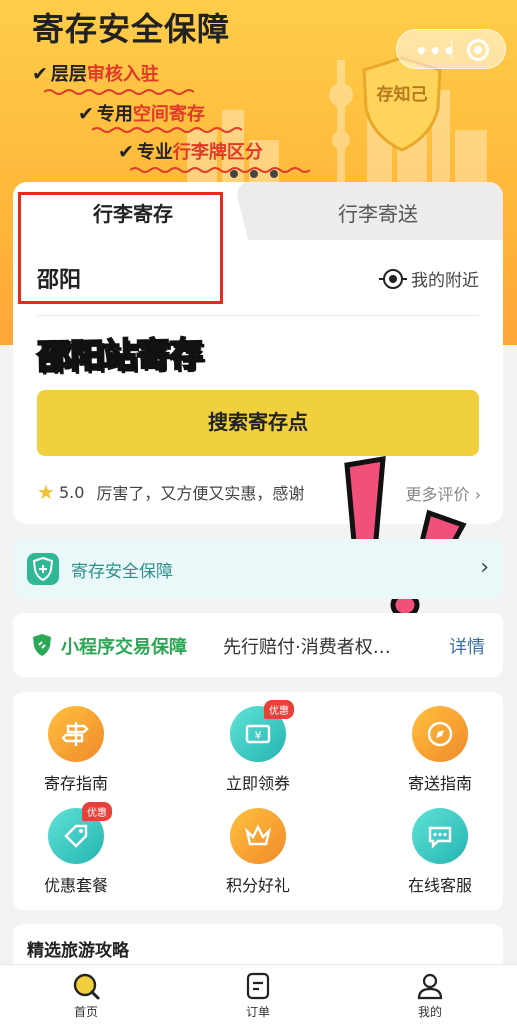 The width and height of the screenshot is (517, 1024). Describe the element at coordinates (76, 734) in the screenshot. I see `signpost-icon` at that location.